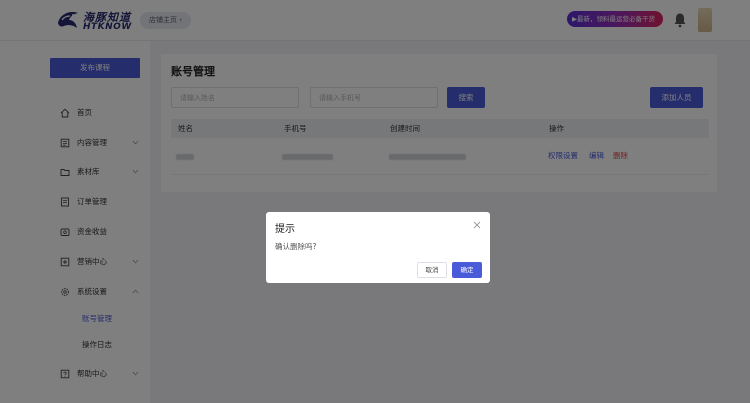  What do you see at coordinates (285, 229) in the screenshot?
I see `dialog-title: 提示` at bounding box center [285, 229].